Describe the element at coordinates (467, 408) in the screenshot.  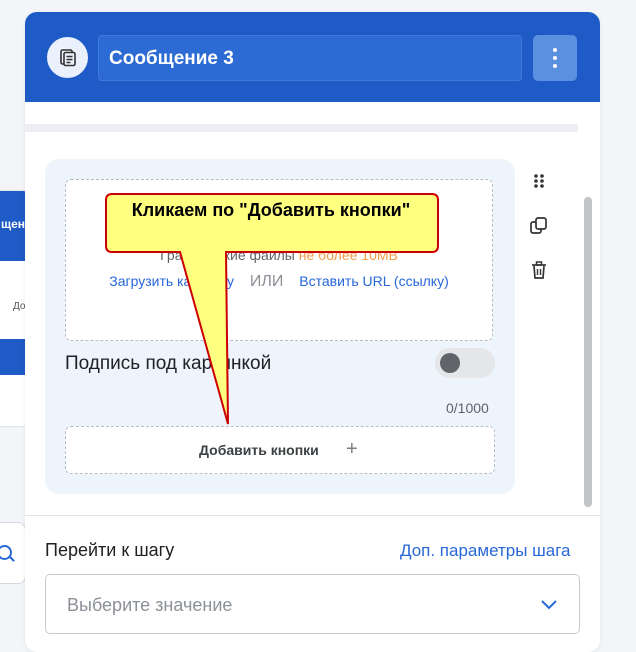
I see `caption-counter: 0/1000` at that location.